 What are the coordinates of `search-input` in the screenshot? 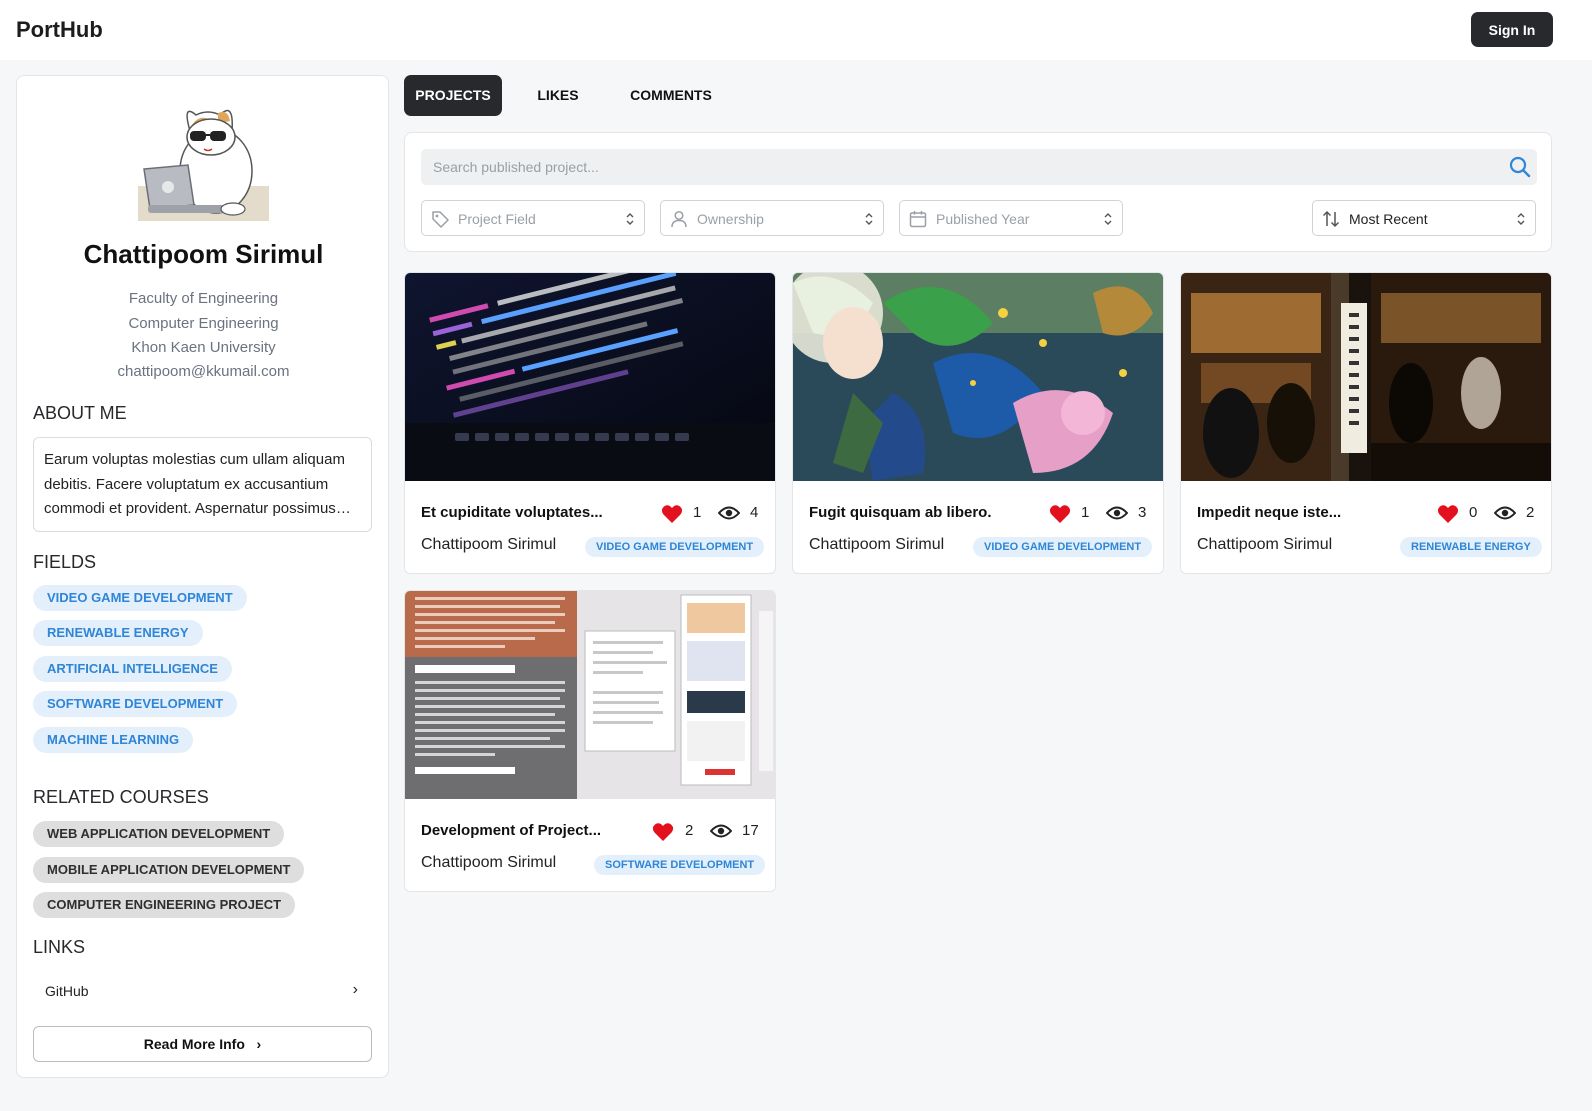 It's located at (961, 167).